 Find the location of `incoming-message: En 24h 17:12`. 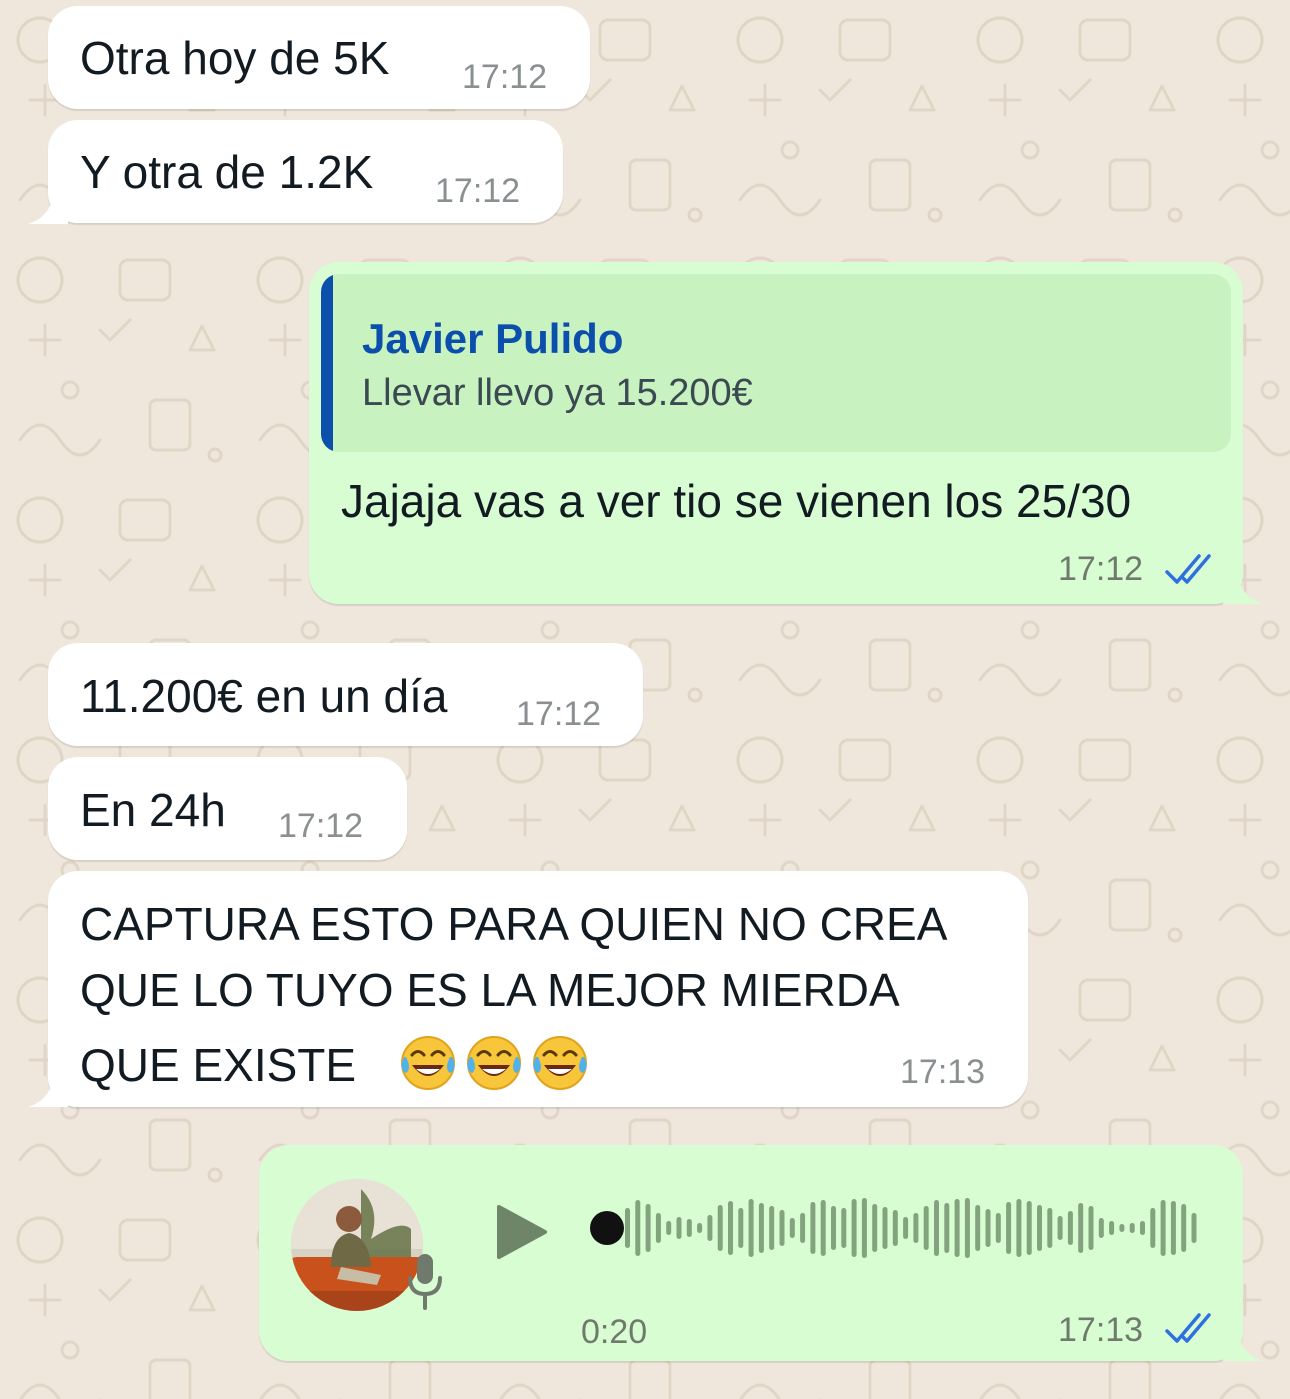

incoming-message: En 24h 17:12 is located at coordinates (227, 808).